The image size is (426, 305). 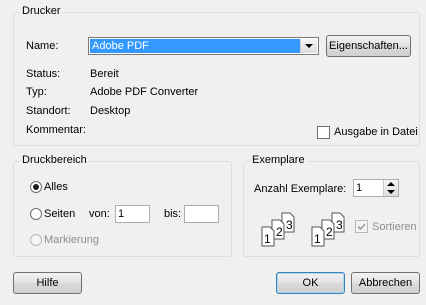 I want to click on spin-down-icon, so click(x=391, y=192).